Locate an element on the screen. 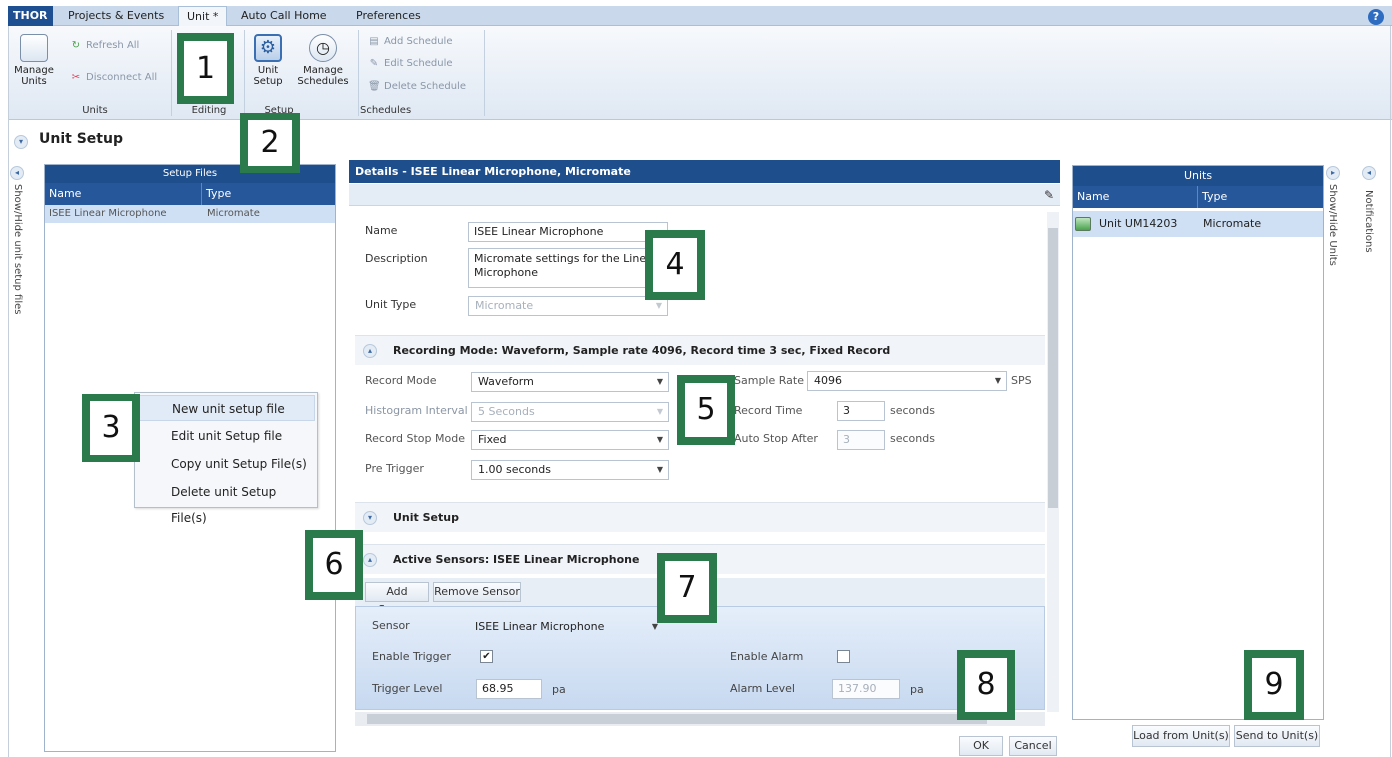 Image resolution: width=1392 pixels, height=757 pixels. alarm-level-unit: pa is located at coordinates (917, 689).